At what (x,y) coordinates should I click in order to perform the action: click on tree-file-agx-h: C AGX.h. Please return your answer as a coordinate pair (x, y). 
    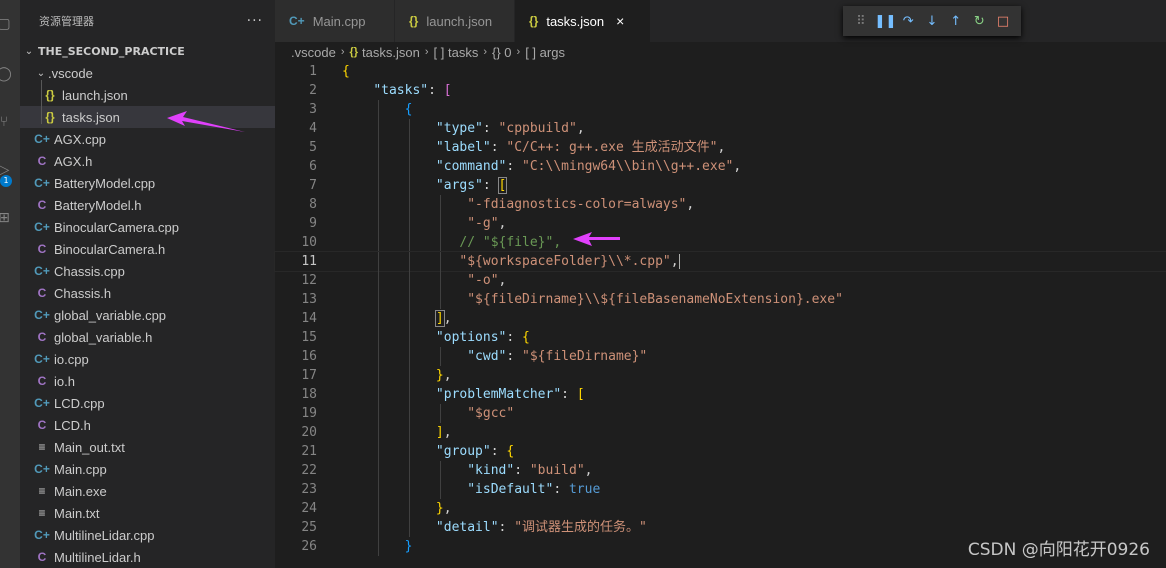
    Looking at the image, I should click on (147, 161).